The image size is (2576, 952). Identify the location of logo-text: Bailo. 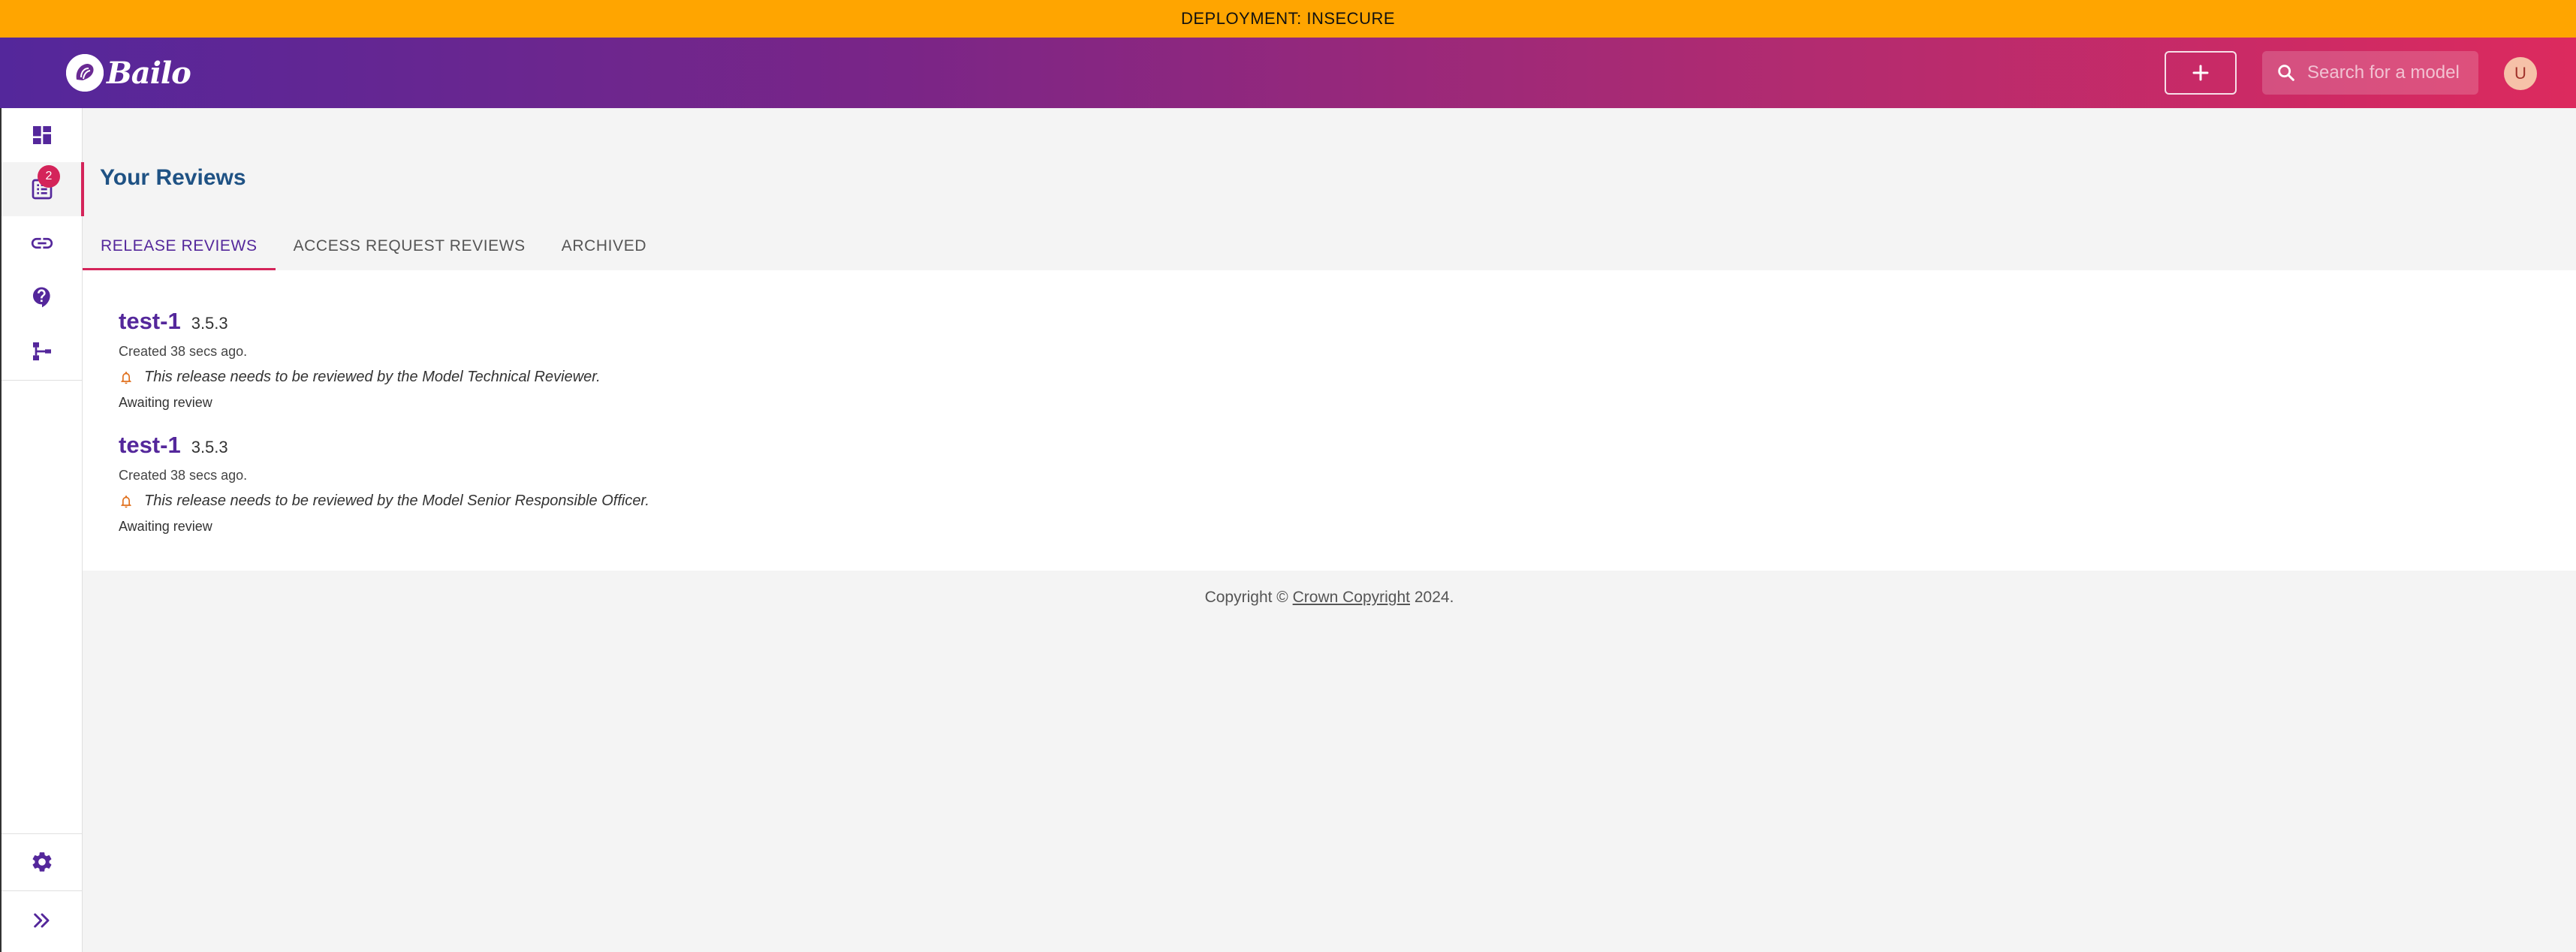
(149, 73).